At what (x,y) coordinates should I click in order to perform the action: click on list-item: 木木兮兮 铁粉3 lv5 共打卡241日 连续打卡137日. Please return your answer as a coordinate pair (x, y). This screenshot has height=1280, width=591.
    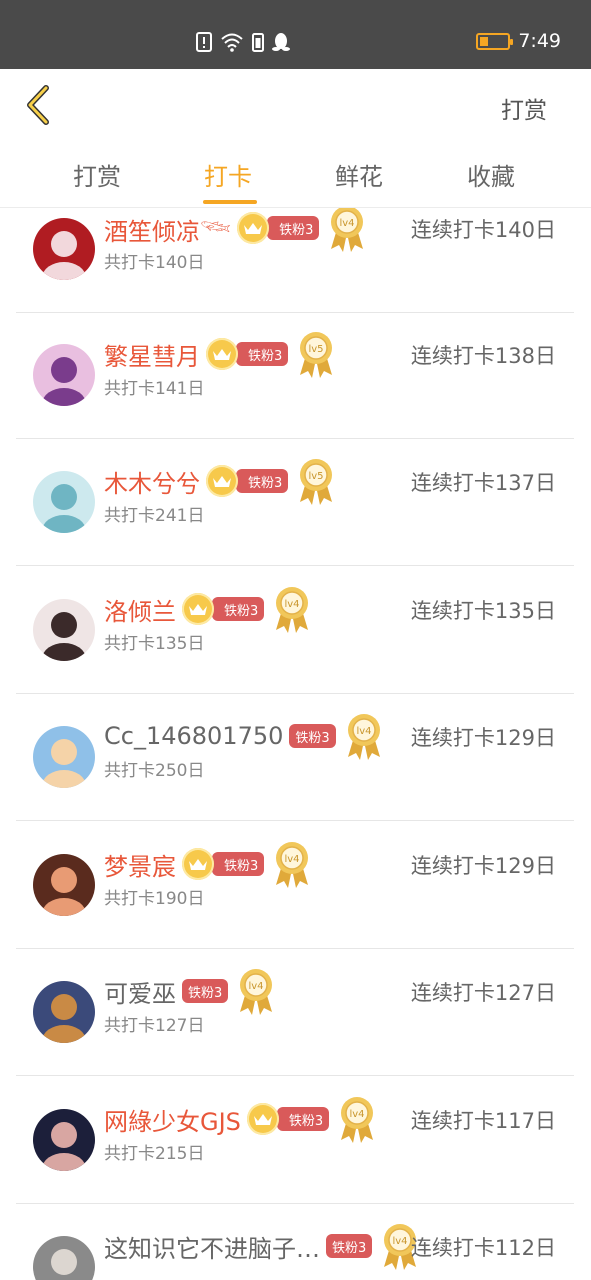
    Looking at the image, I should click on (295, 502).